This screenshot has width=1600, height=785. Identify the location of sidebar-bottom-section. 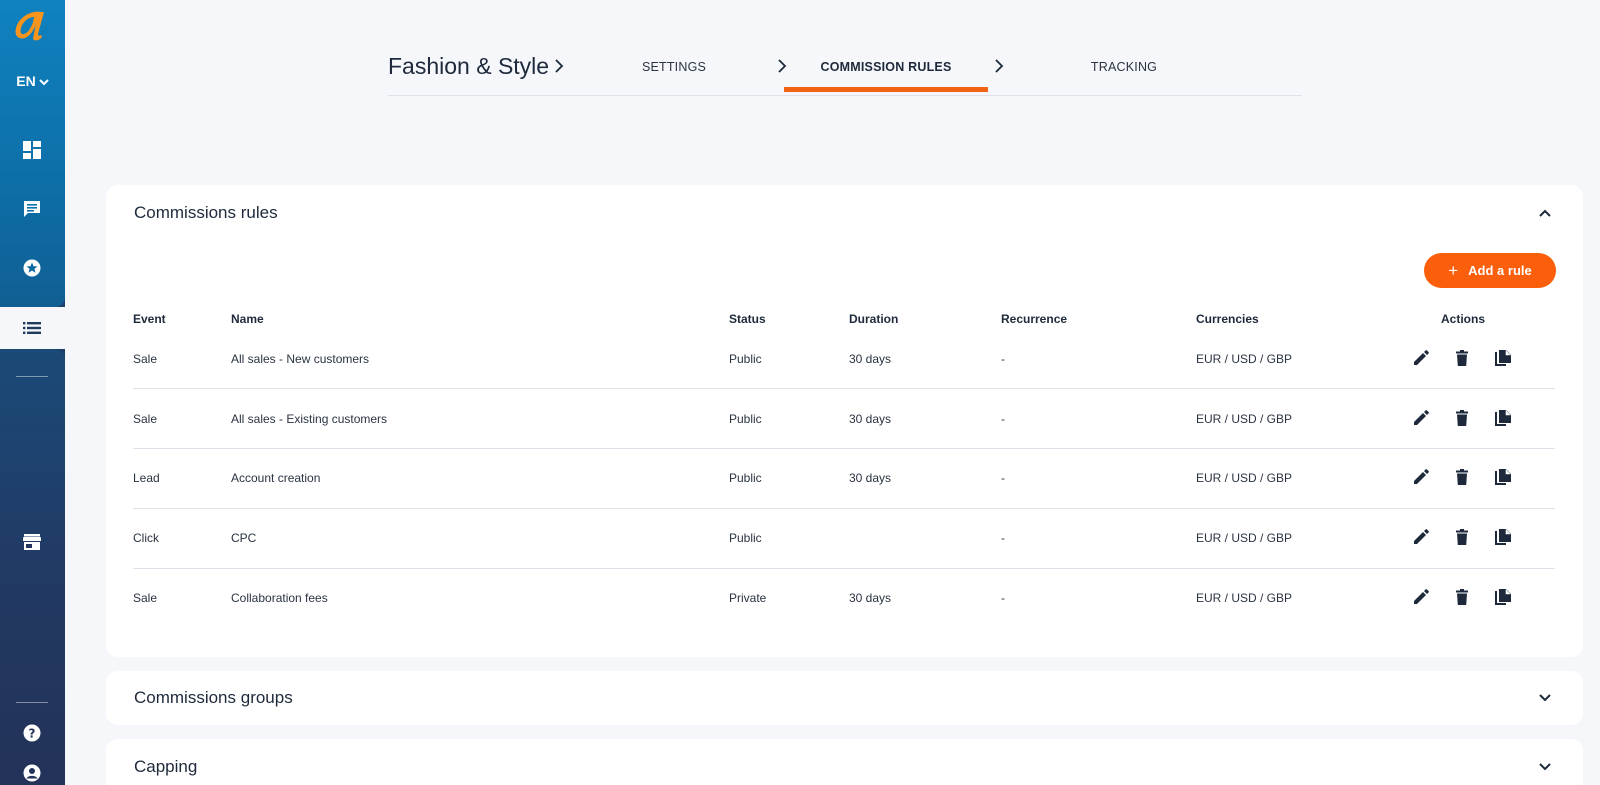
(32, 567).